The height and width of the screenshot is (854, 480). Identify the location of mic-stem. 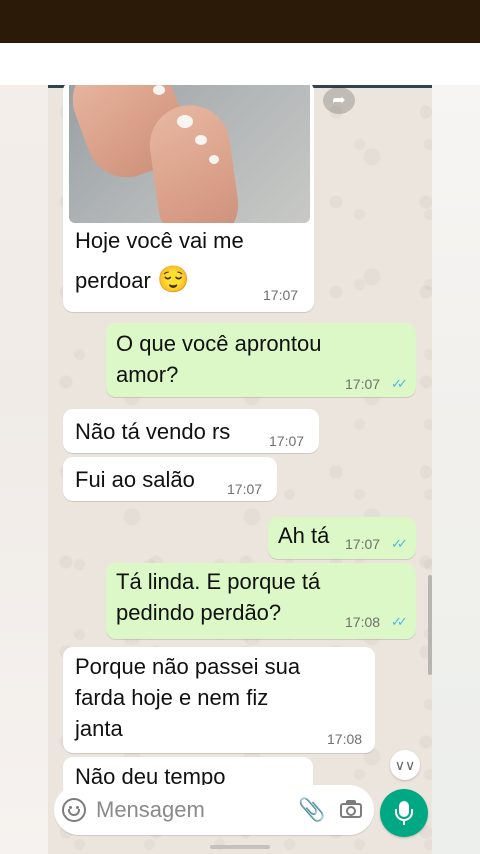
(404, 822).